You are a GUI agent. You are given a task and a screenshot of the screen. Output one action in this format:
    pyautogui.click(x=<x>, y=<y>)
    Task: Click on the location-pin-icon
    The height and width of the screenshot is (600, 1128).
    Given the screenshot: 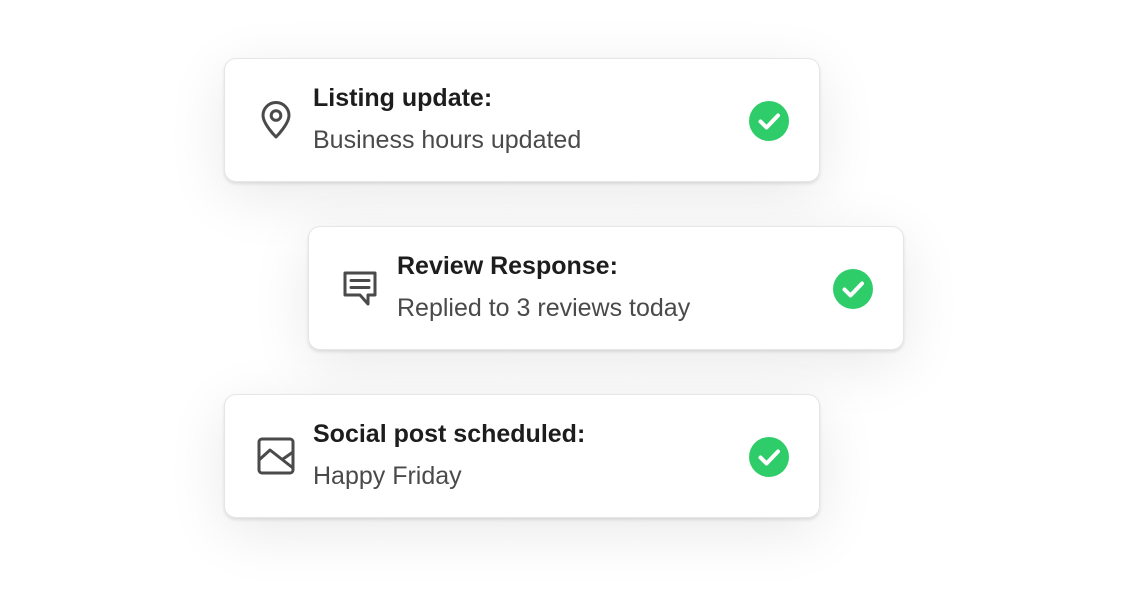 What is the action you would take?
    pyautogui.click(x=276, y=120)
    